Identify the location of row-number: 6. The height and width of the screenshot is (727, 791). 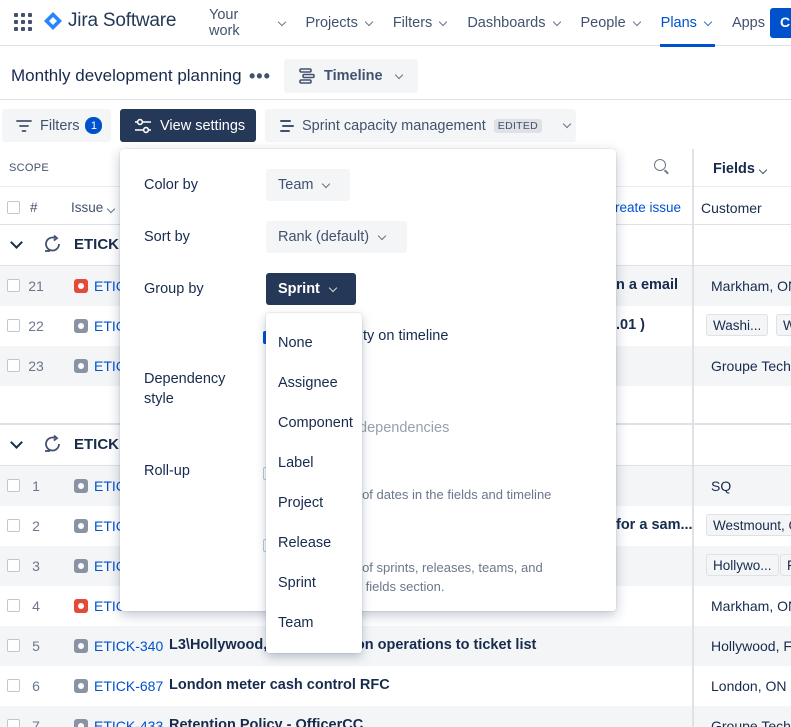
(36, 686).